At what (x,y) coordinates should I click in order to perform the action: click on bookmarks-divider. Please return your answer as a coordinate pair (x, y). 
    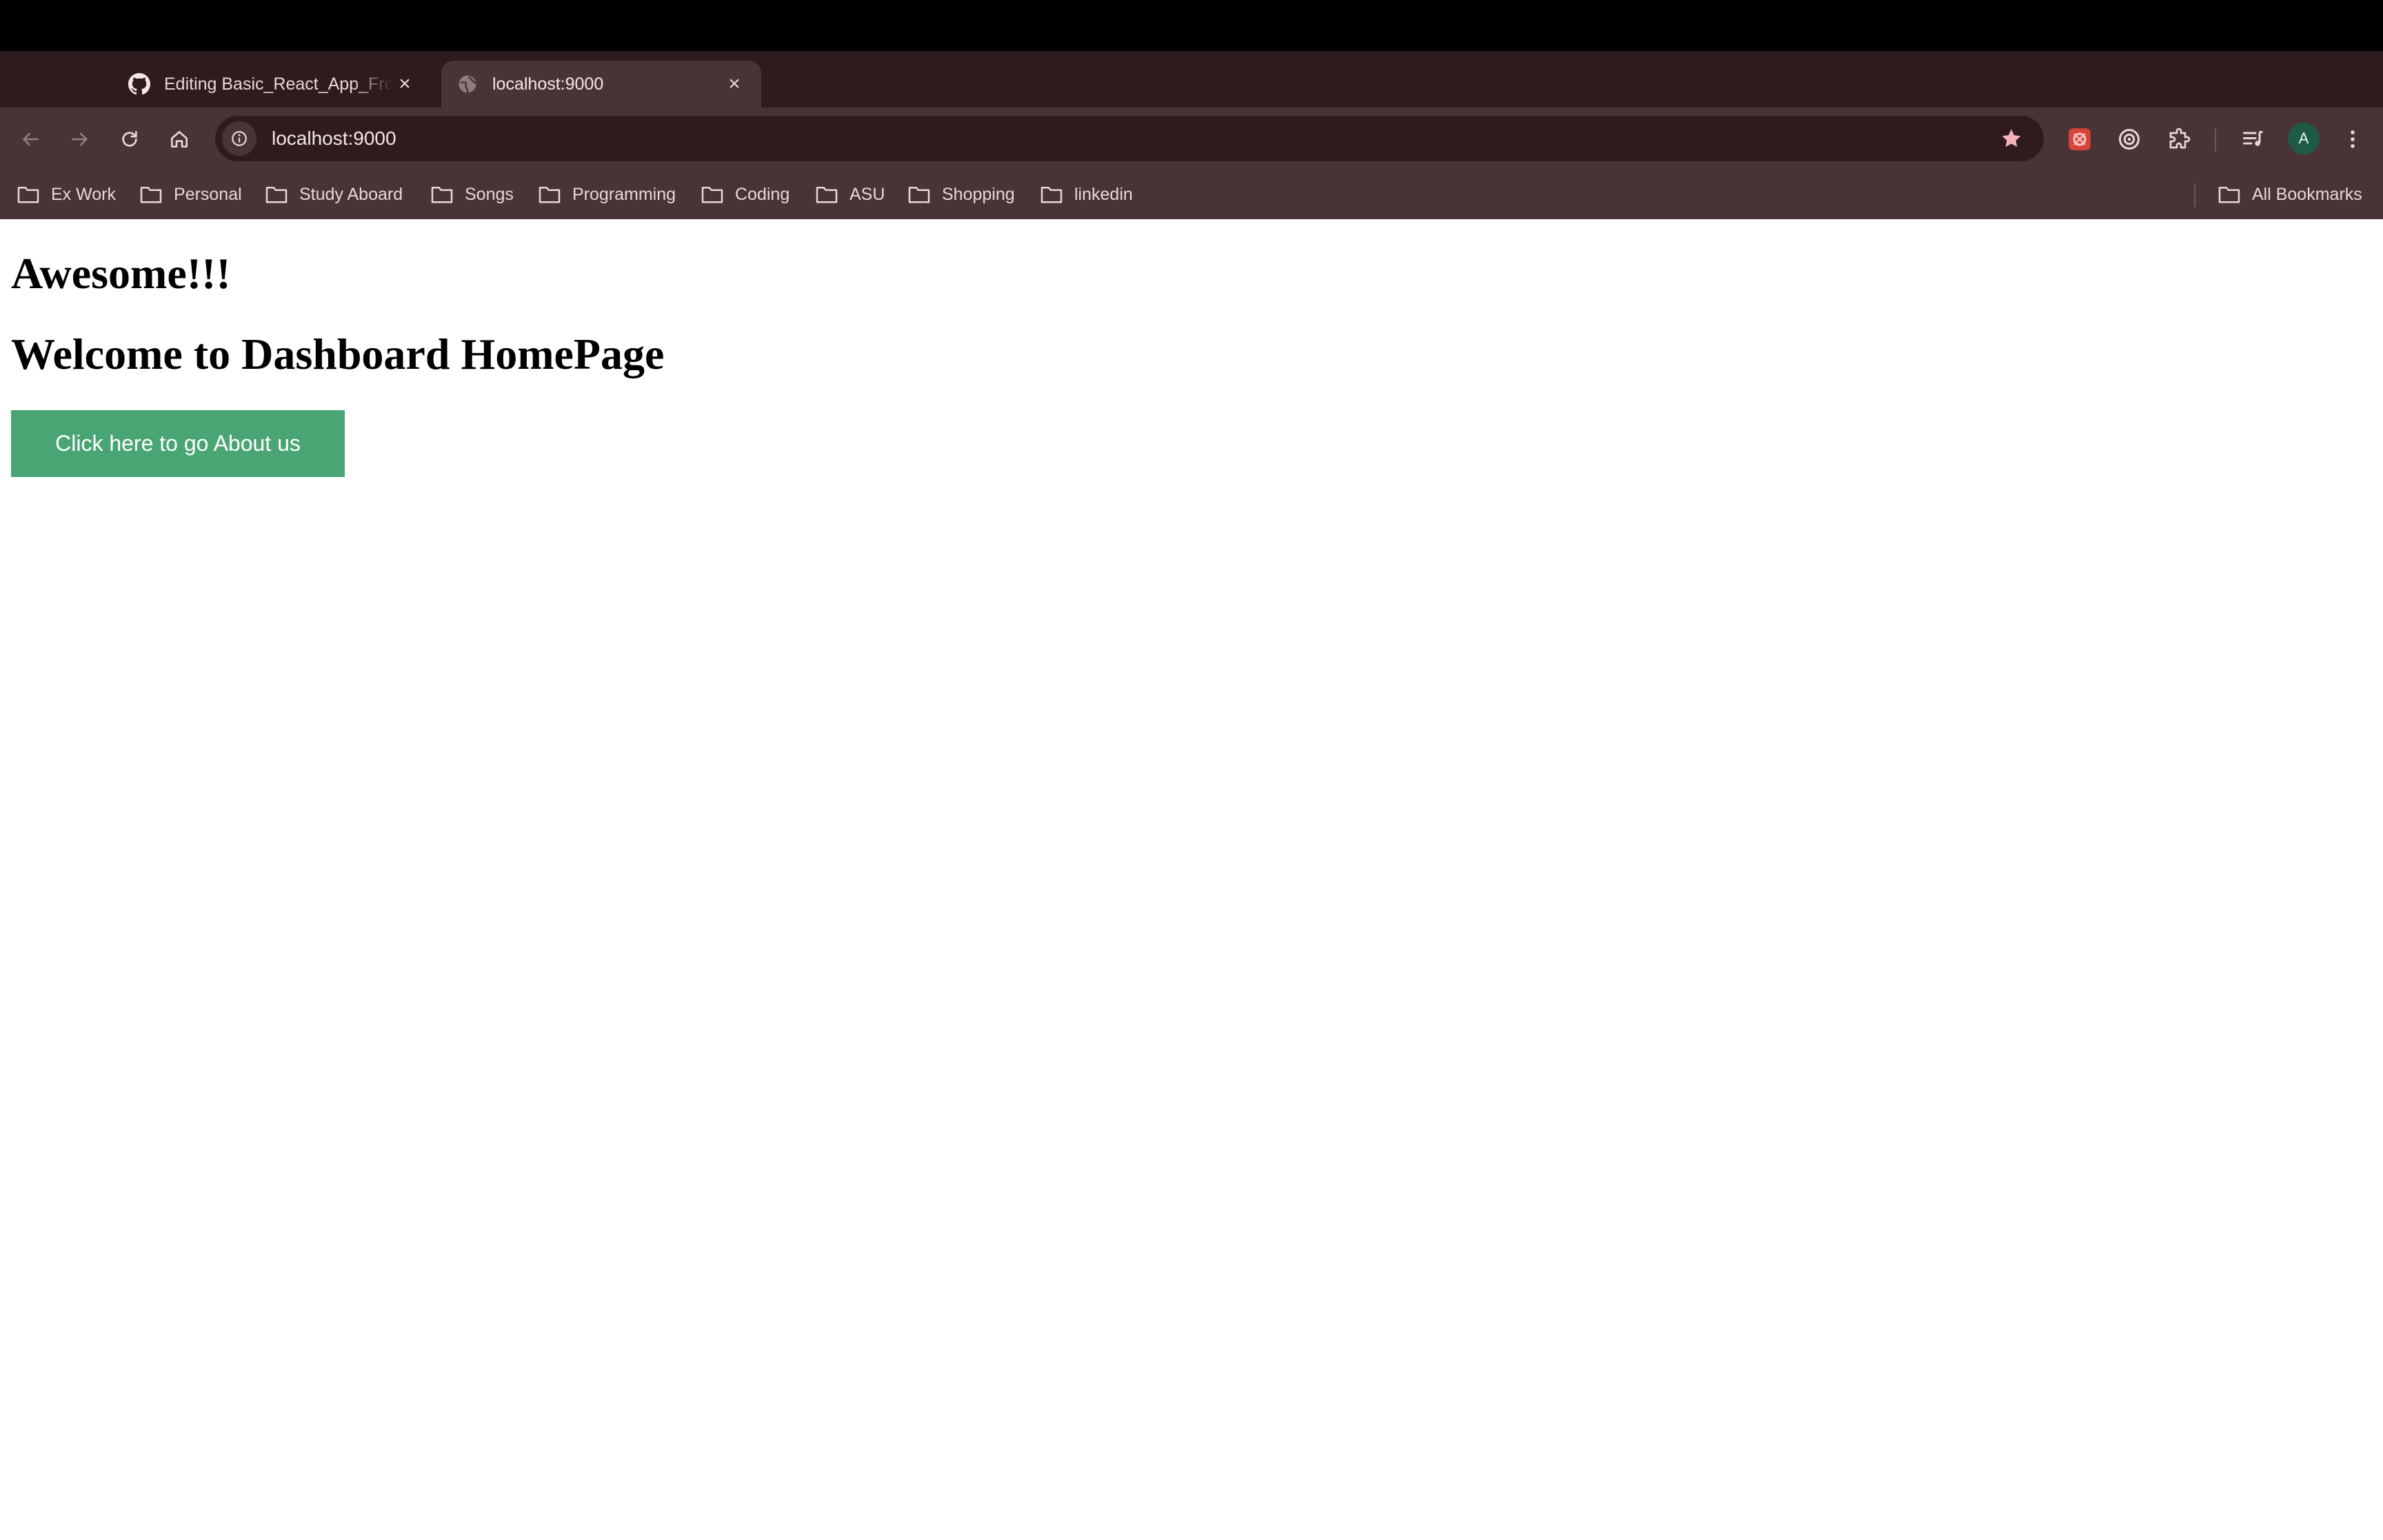
    Looking at the image, I should click on (2194, 195).